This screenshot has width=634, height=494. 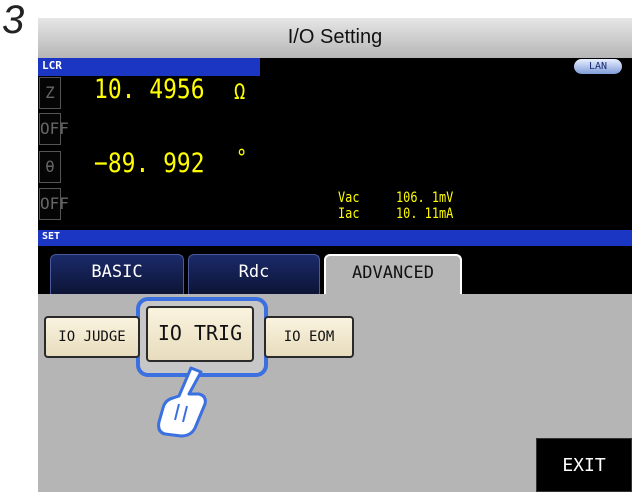 I want to click on page-title: I/O Setting, so click(x=335, y=38).